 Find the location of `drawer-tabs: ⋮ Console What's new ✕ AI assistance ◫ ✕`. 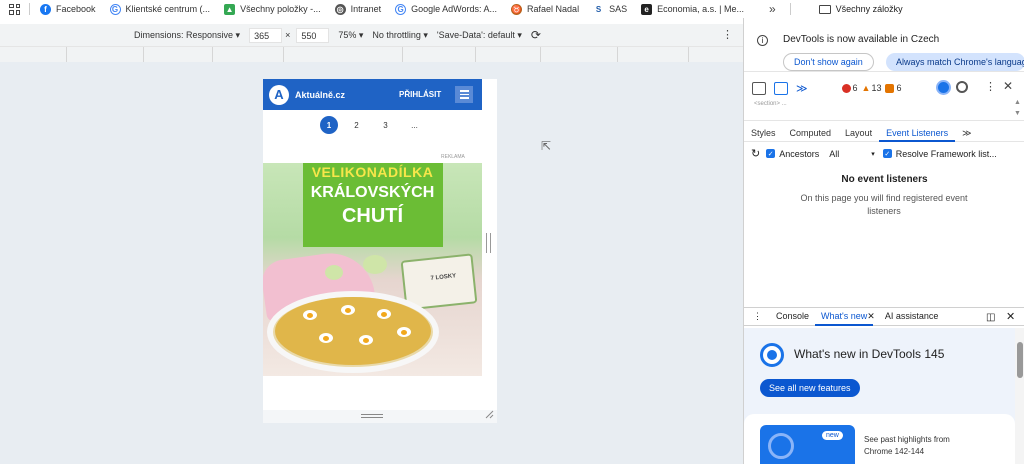

drawer-tabs: ⋮ Console What's new ✕ AI assistance ◫ ✕ is located at coordinates (884, 316).